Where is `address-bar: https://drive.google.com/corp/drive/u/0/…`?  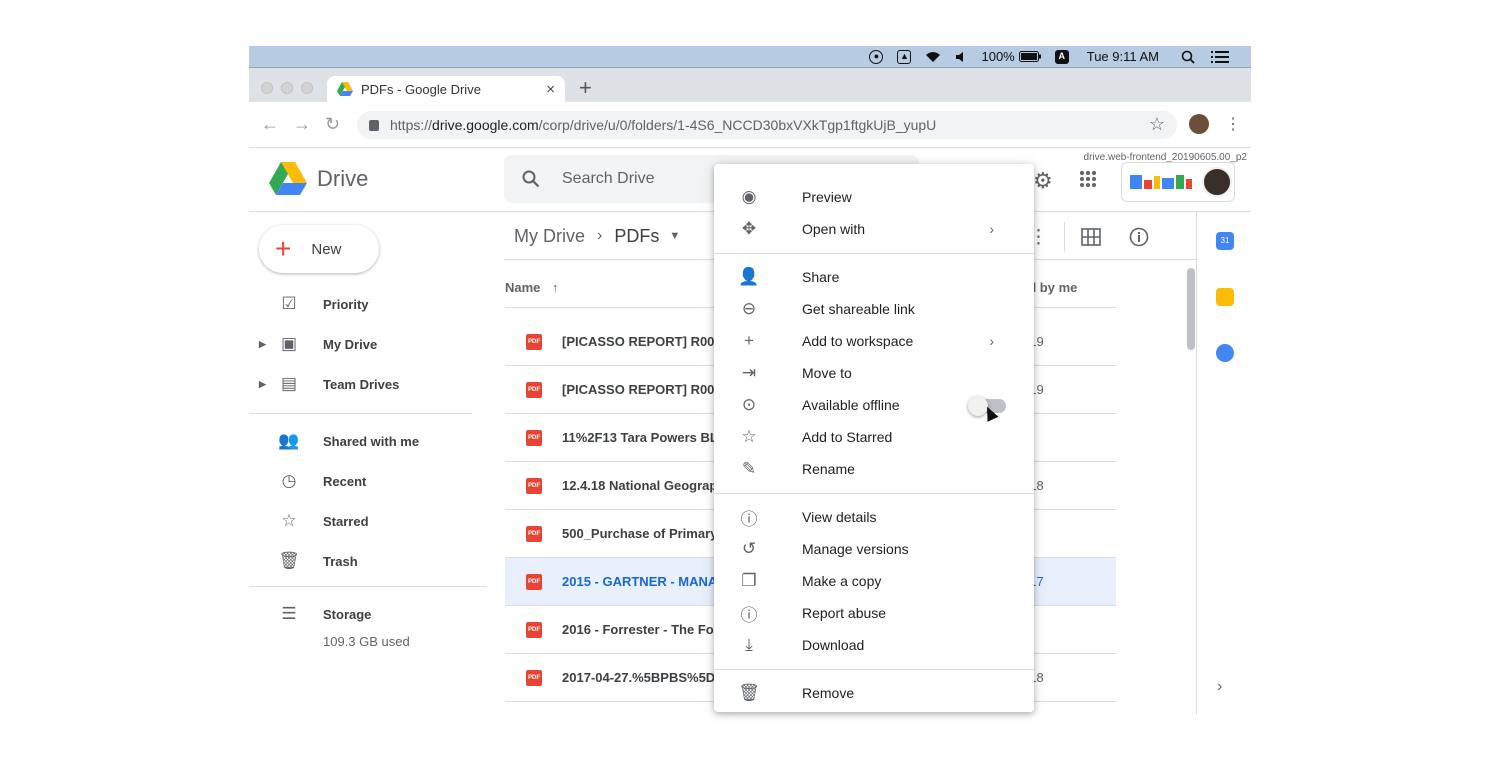
address-bar: https://drive.google.com/corp/drive/u/0/… is located at coordinates (767, 125).